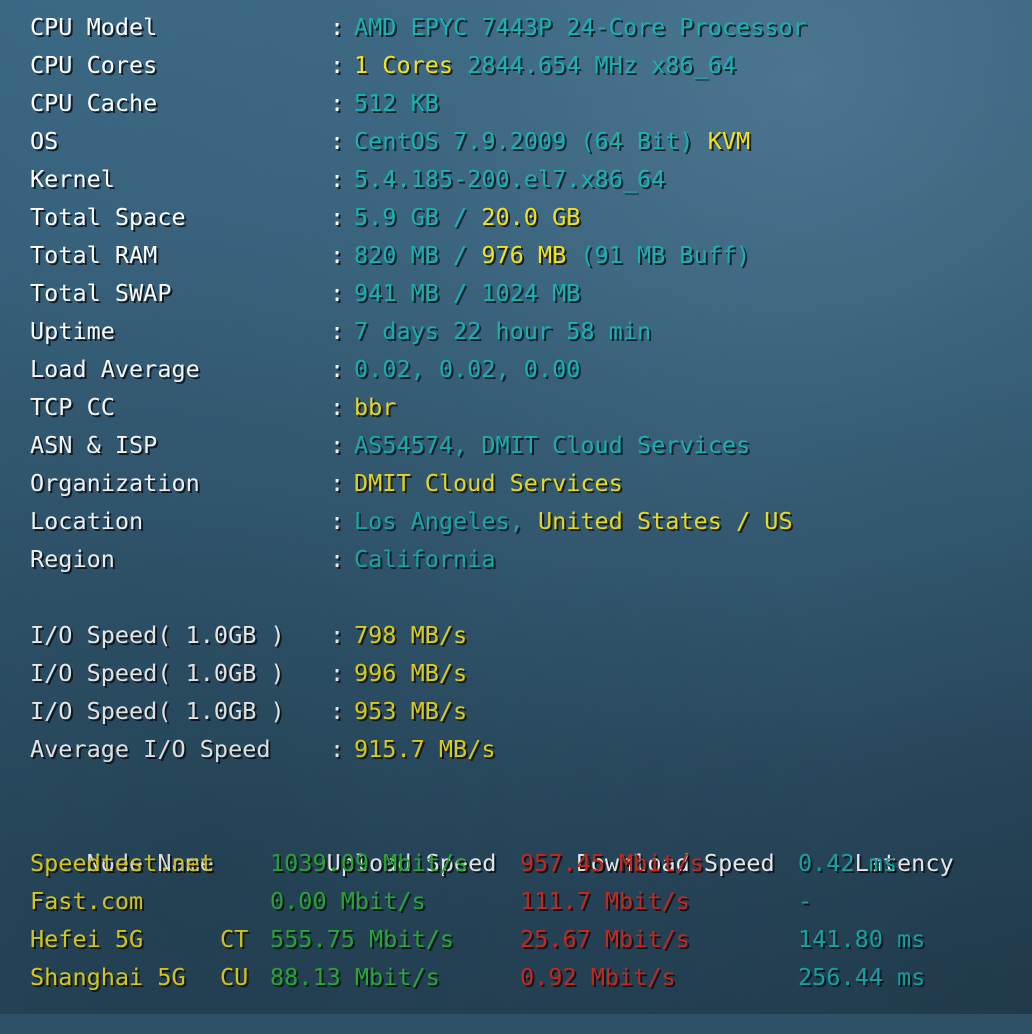  I want to click on system-info-value-segment: 0.02, 0.02, 0.00, so click(467, 369).